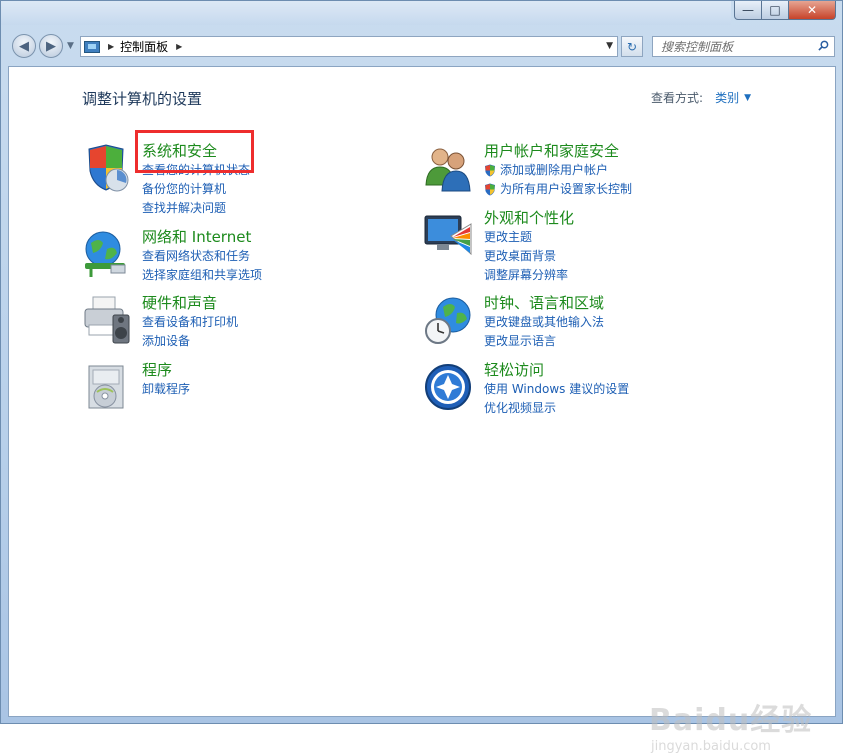  What do you see at coordinates (349, 46) in the screenshot?
I see `address-bar: ▶ 控制面板 ▶ ▼` at bounding box center [349, 46].